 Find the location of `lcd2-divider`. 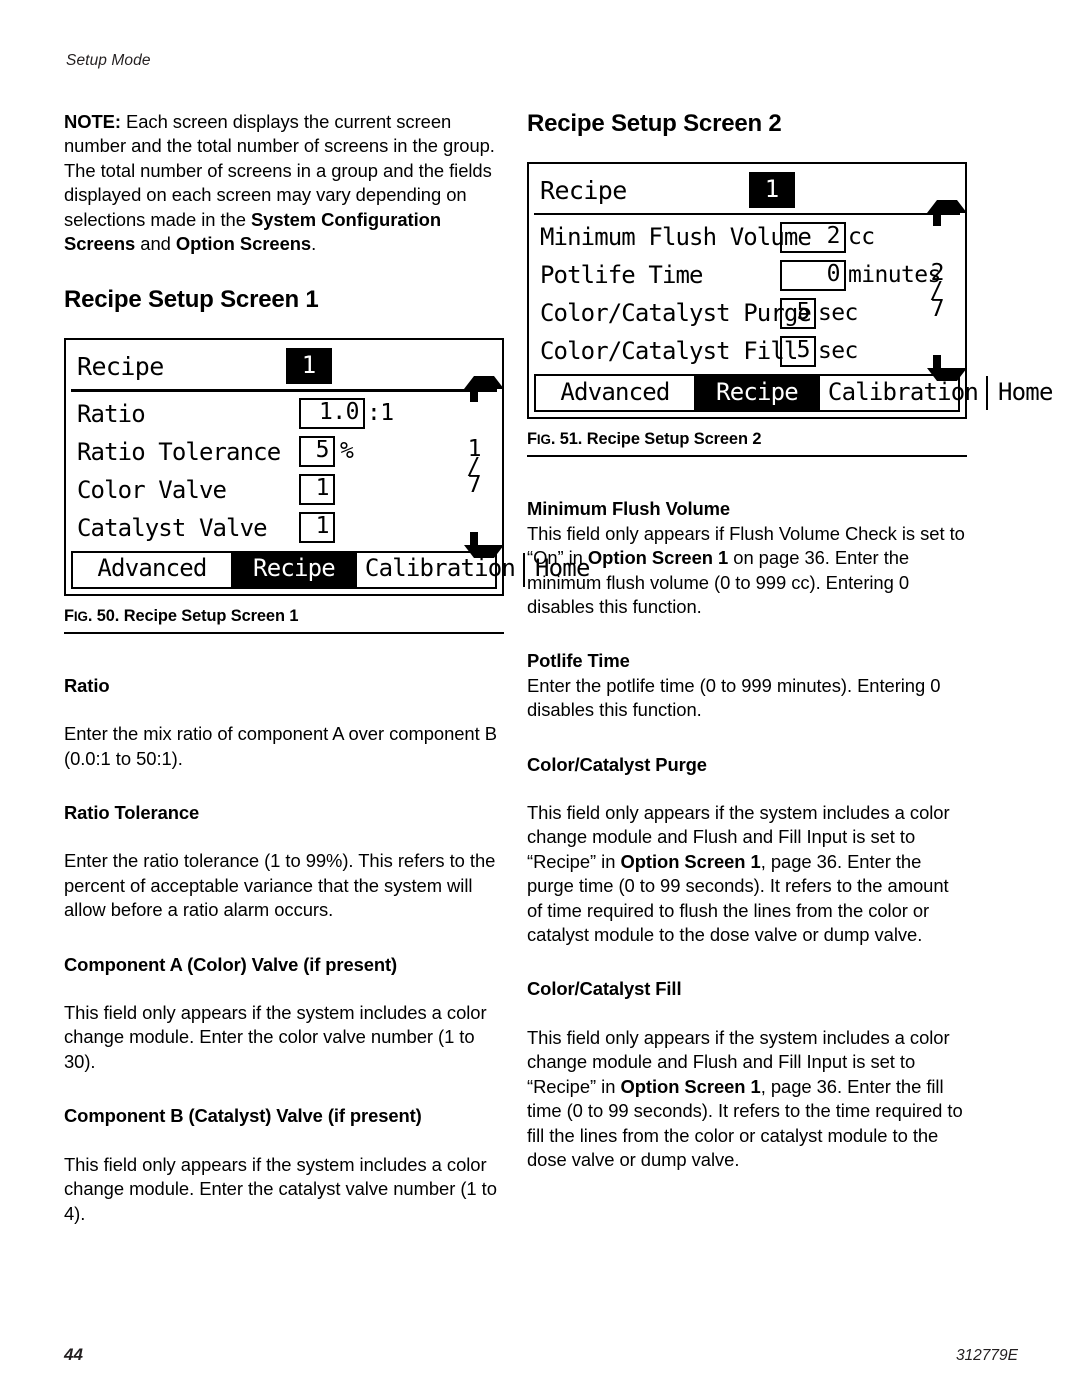

lcd2-divider is located at coordinates (747, 214).